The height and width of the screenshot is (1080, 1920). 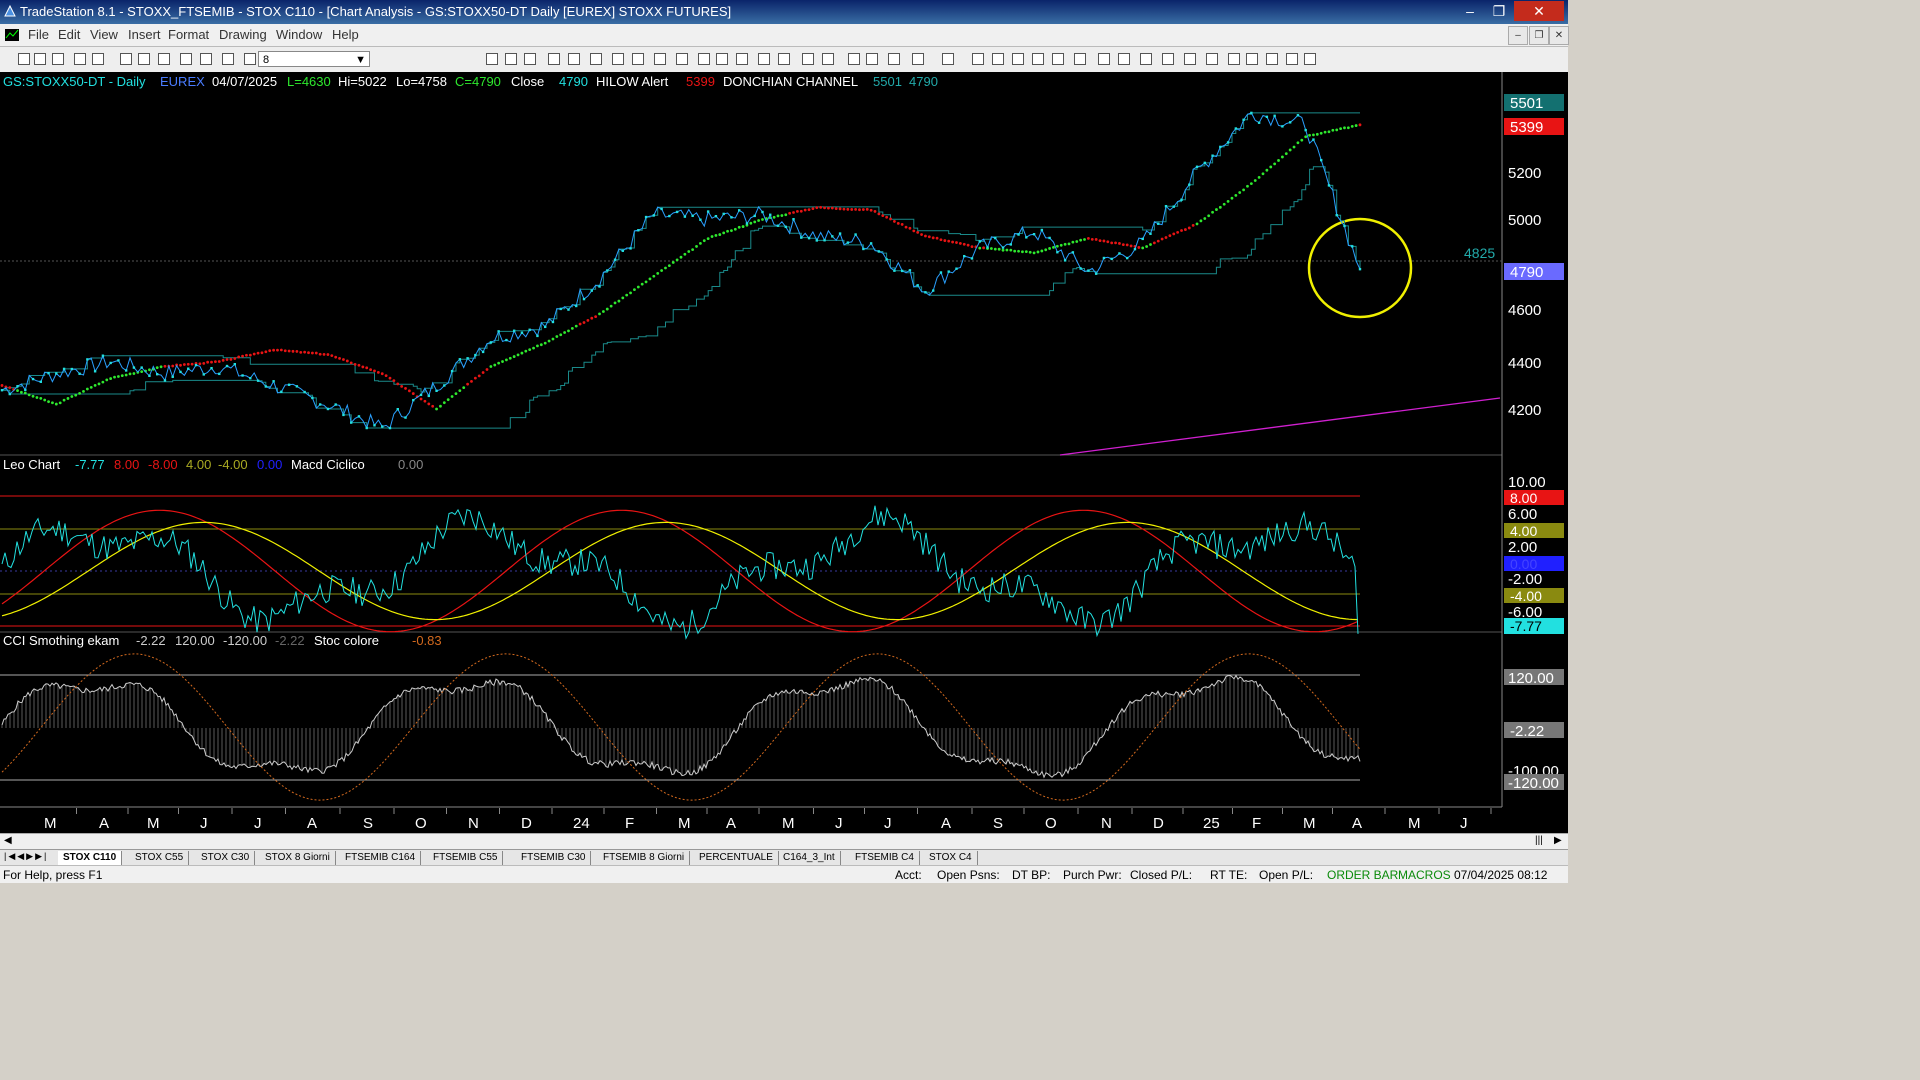 What do you see at coordinates (90, 858) in the screenshot?
I see `tab-stox-c110: STOX C110` at bounding box center [90, 858].